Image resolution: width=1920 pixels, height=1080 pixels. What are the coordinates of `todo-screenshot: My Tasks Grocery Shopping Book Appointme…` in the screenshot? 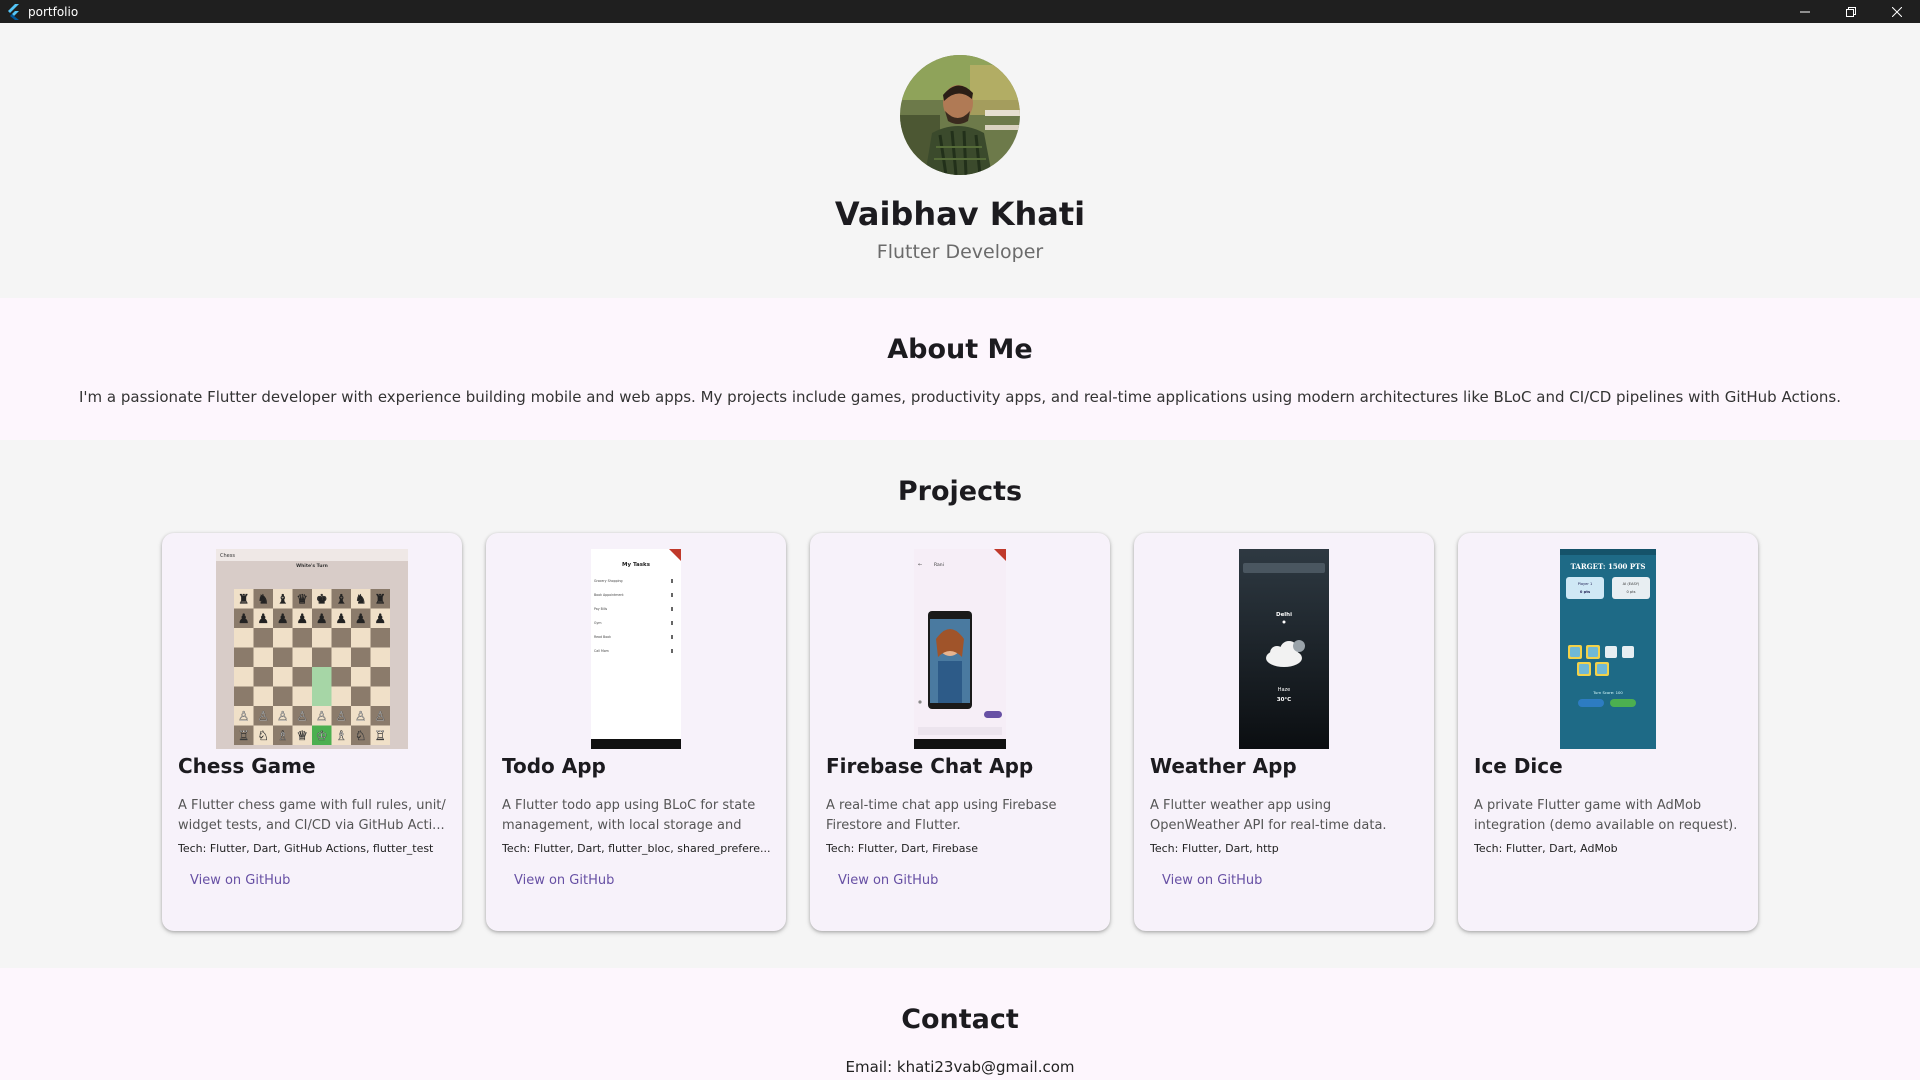 It's located at (636, 651).